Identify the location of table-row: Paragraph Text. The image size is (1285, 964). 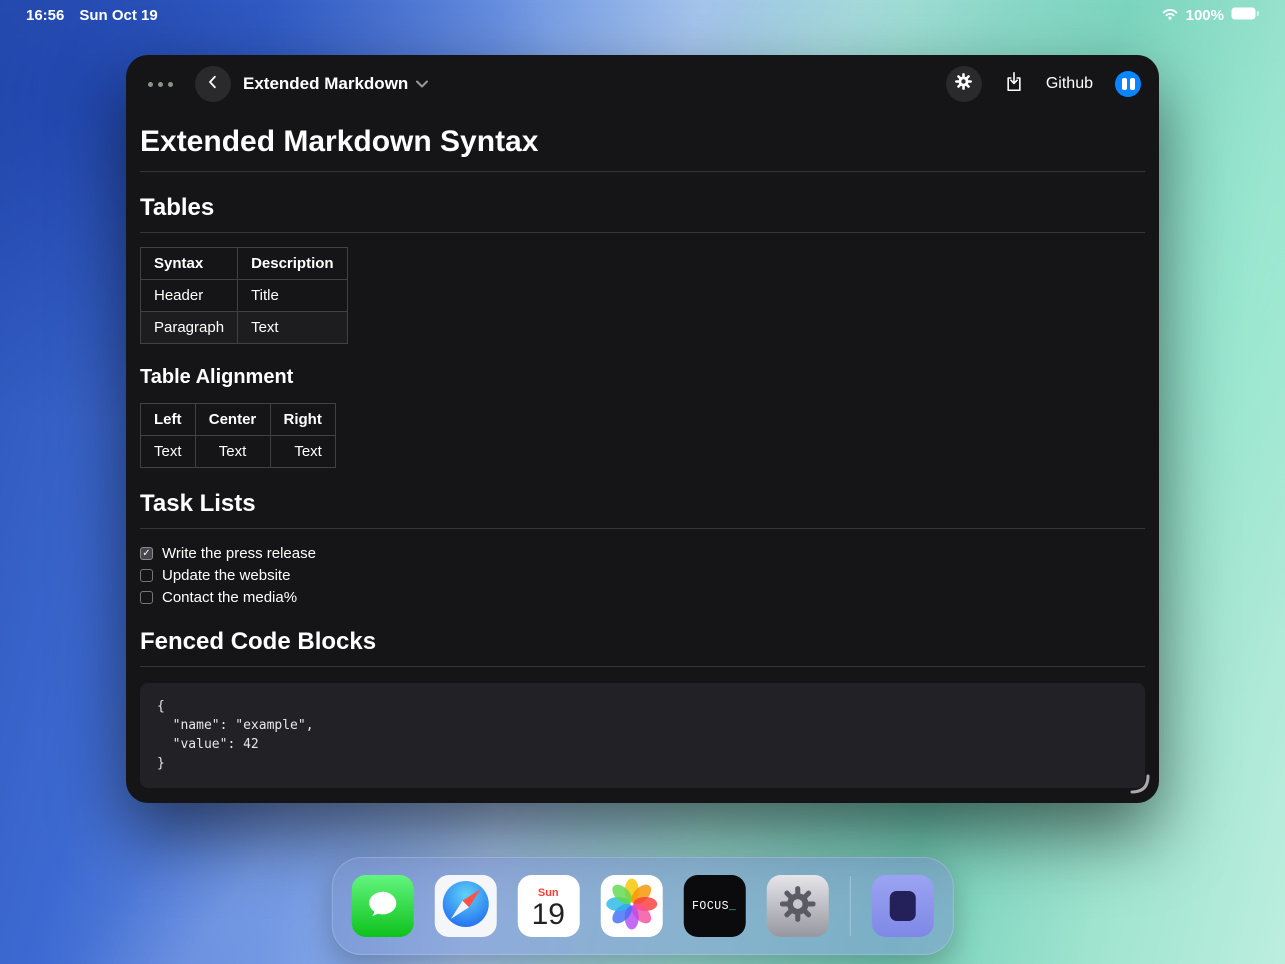
(243, 327).